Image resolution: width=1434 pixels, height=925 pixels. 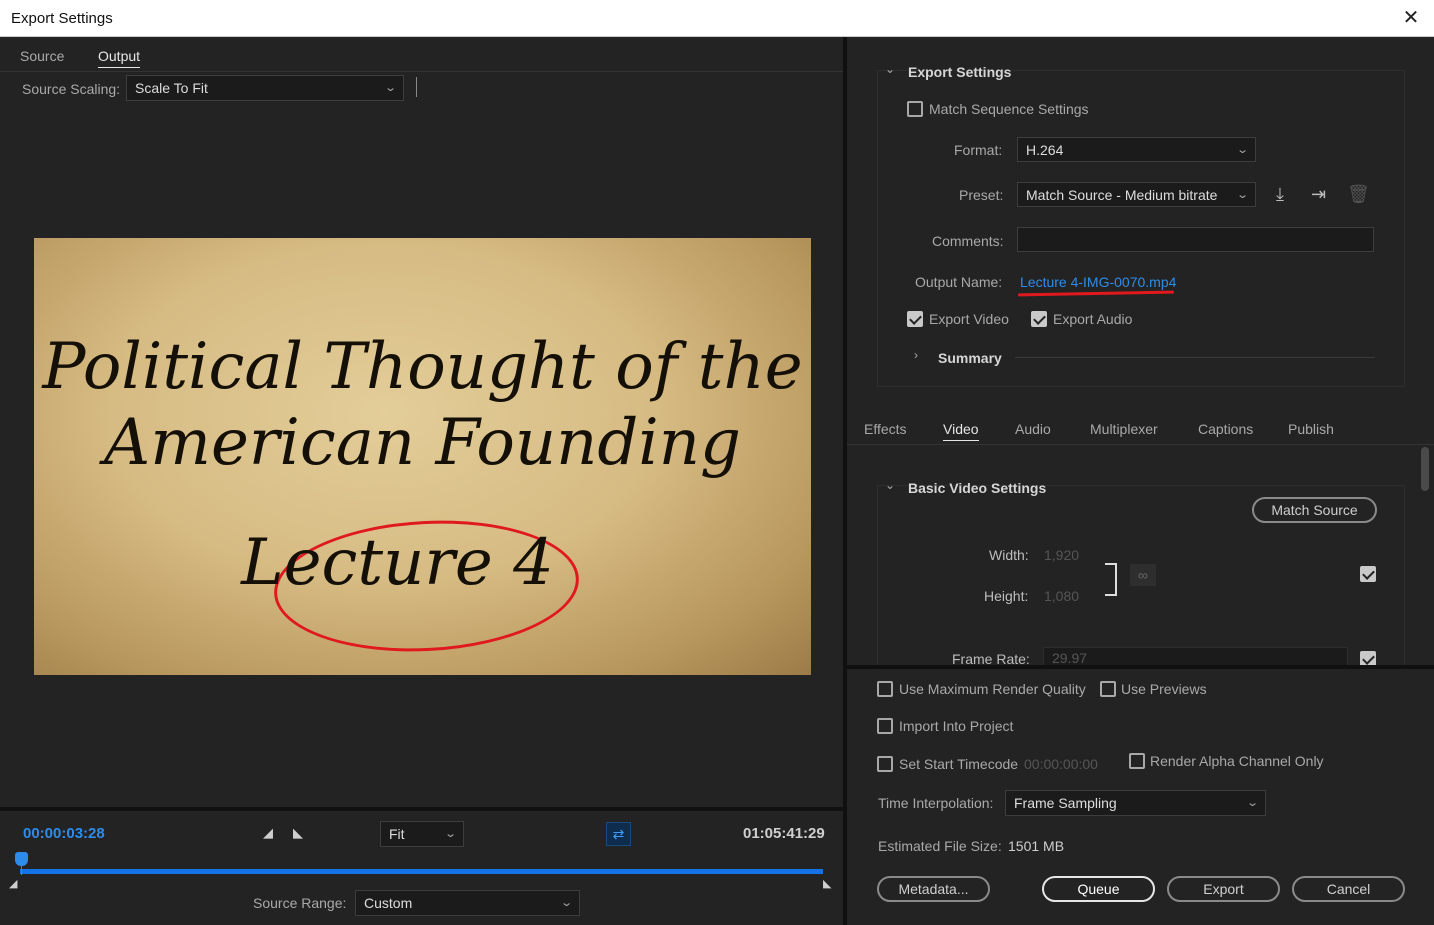 What do you see at coordinates (171, 88) in the screenshot?
I see `source-scaling-value: Scale To Fit` at bounding box center [171, 88].